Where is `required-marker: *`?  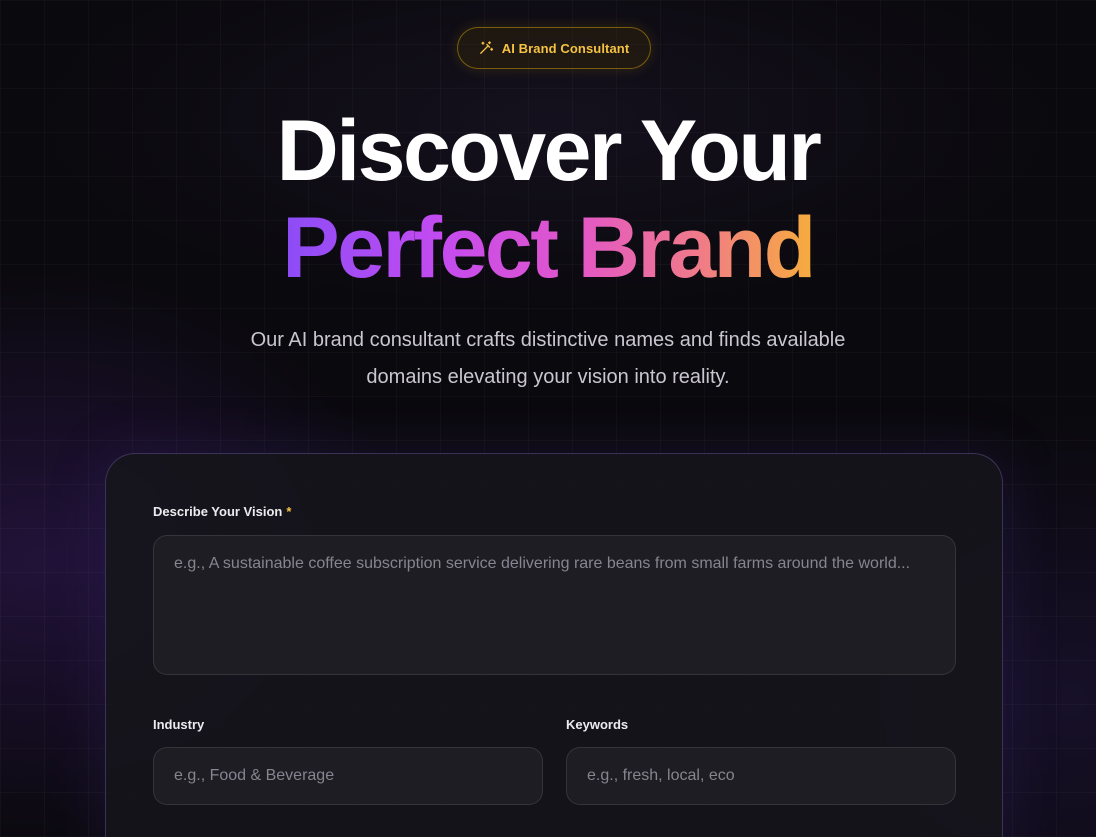
required-marker: * is located at coordinates (289, 511).